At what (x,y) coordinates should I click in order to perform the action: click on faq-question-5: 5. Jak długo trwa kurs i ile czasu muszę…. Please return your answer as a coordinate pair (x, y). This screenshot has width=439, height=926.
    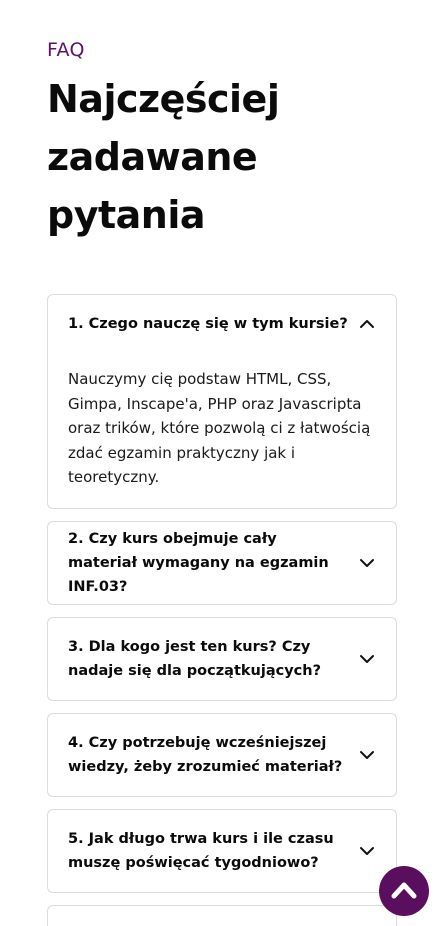
    Looking at the image, I should click on (201, 850).